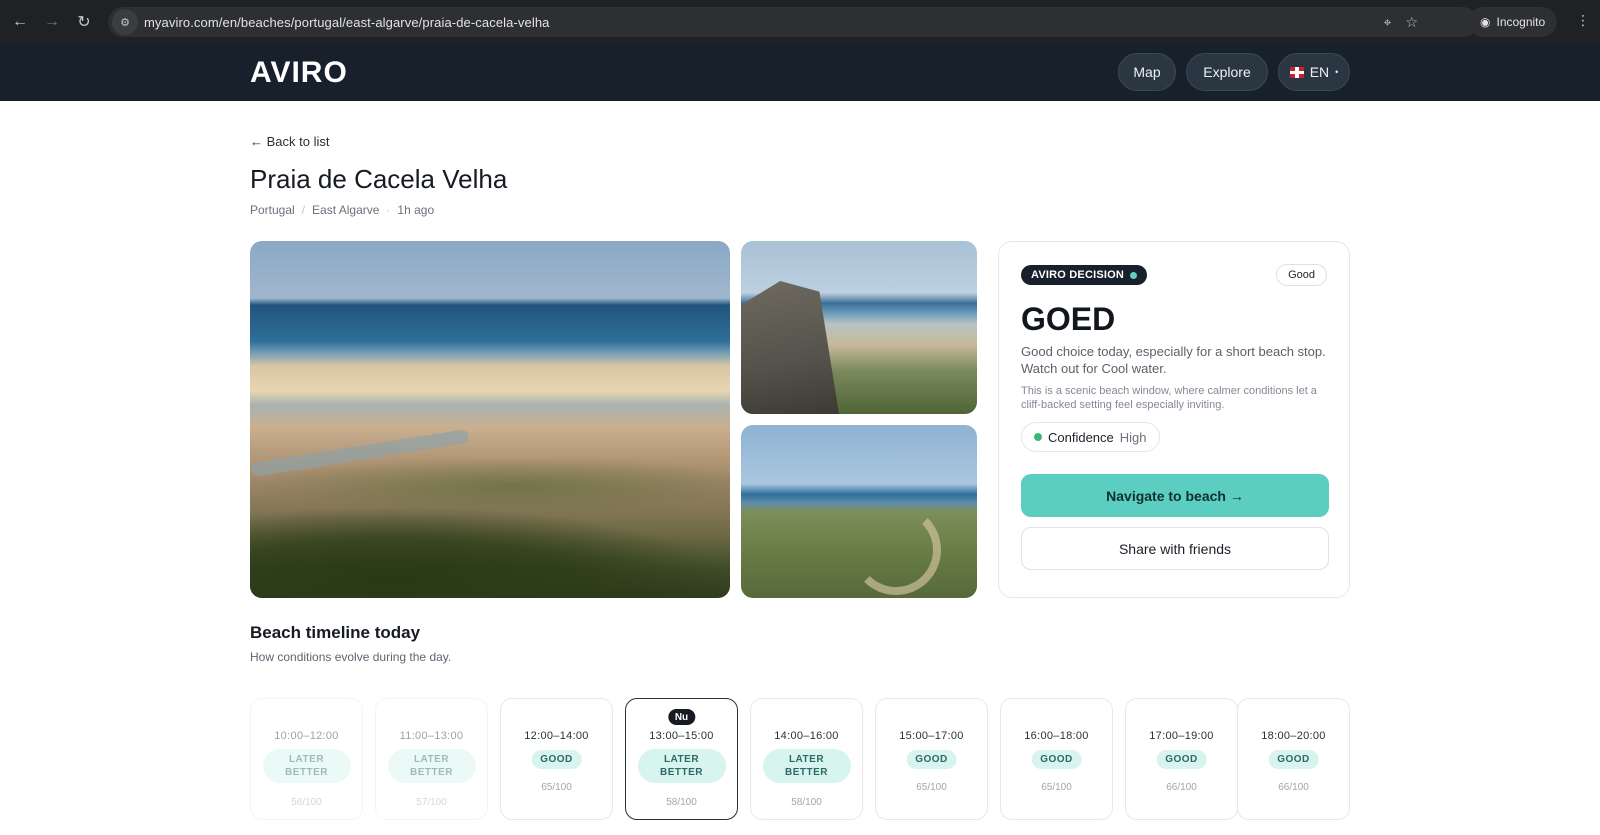 The image size is (1600, 835). I want to click on breadcrumb: Portugal / East Algarve · 1h ago, so click(342, 210).